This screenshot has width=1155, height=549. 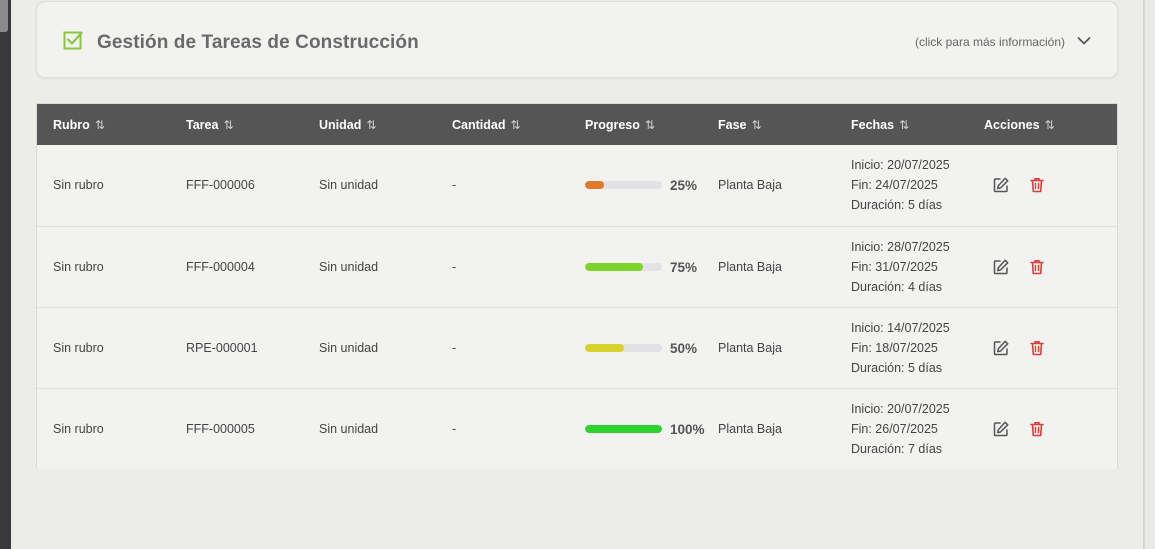 What do you see at coordinates (202, 124) in the screenshot?
I see `column-header-label: Tarea` at bounding box center [202, 124].